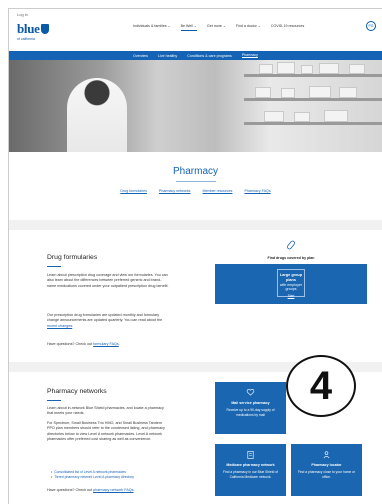 The image size is (382, 504). I want to click on person-pin-icon, so click(326, 455).